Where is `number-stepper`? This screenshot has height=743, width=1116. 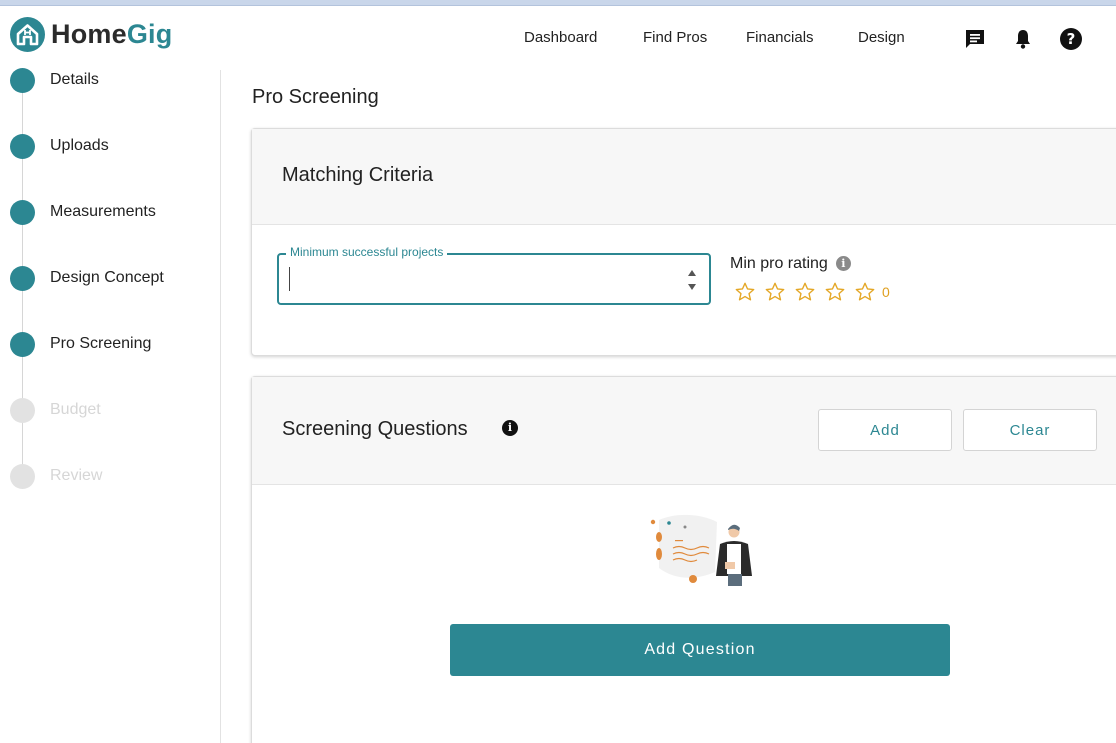 number-stepper is located at coordinates (692, 280).